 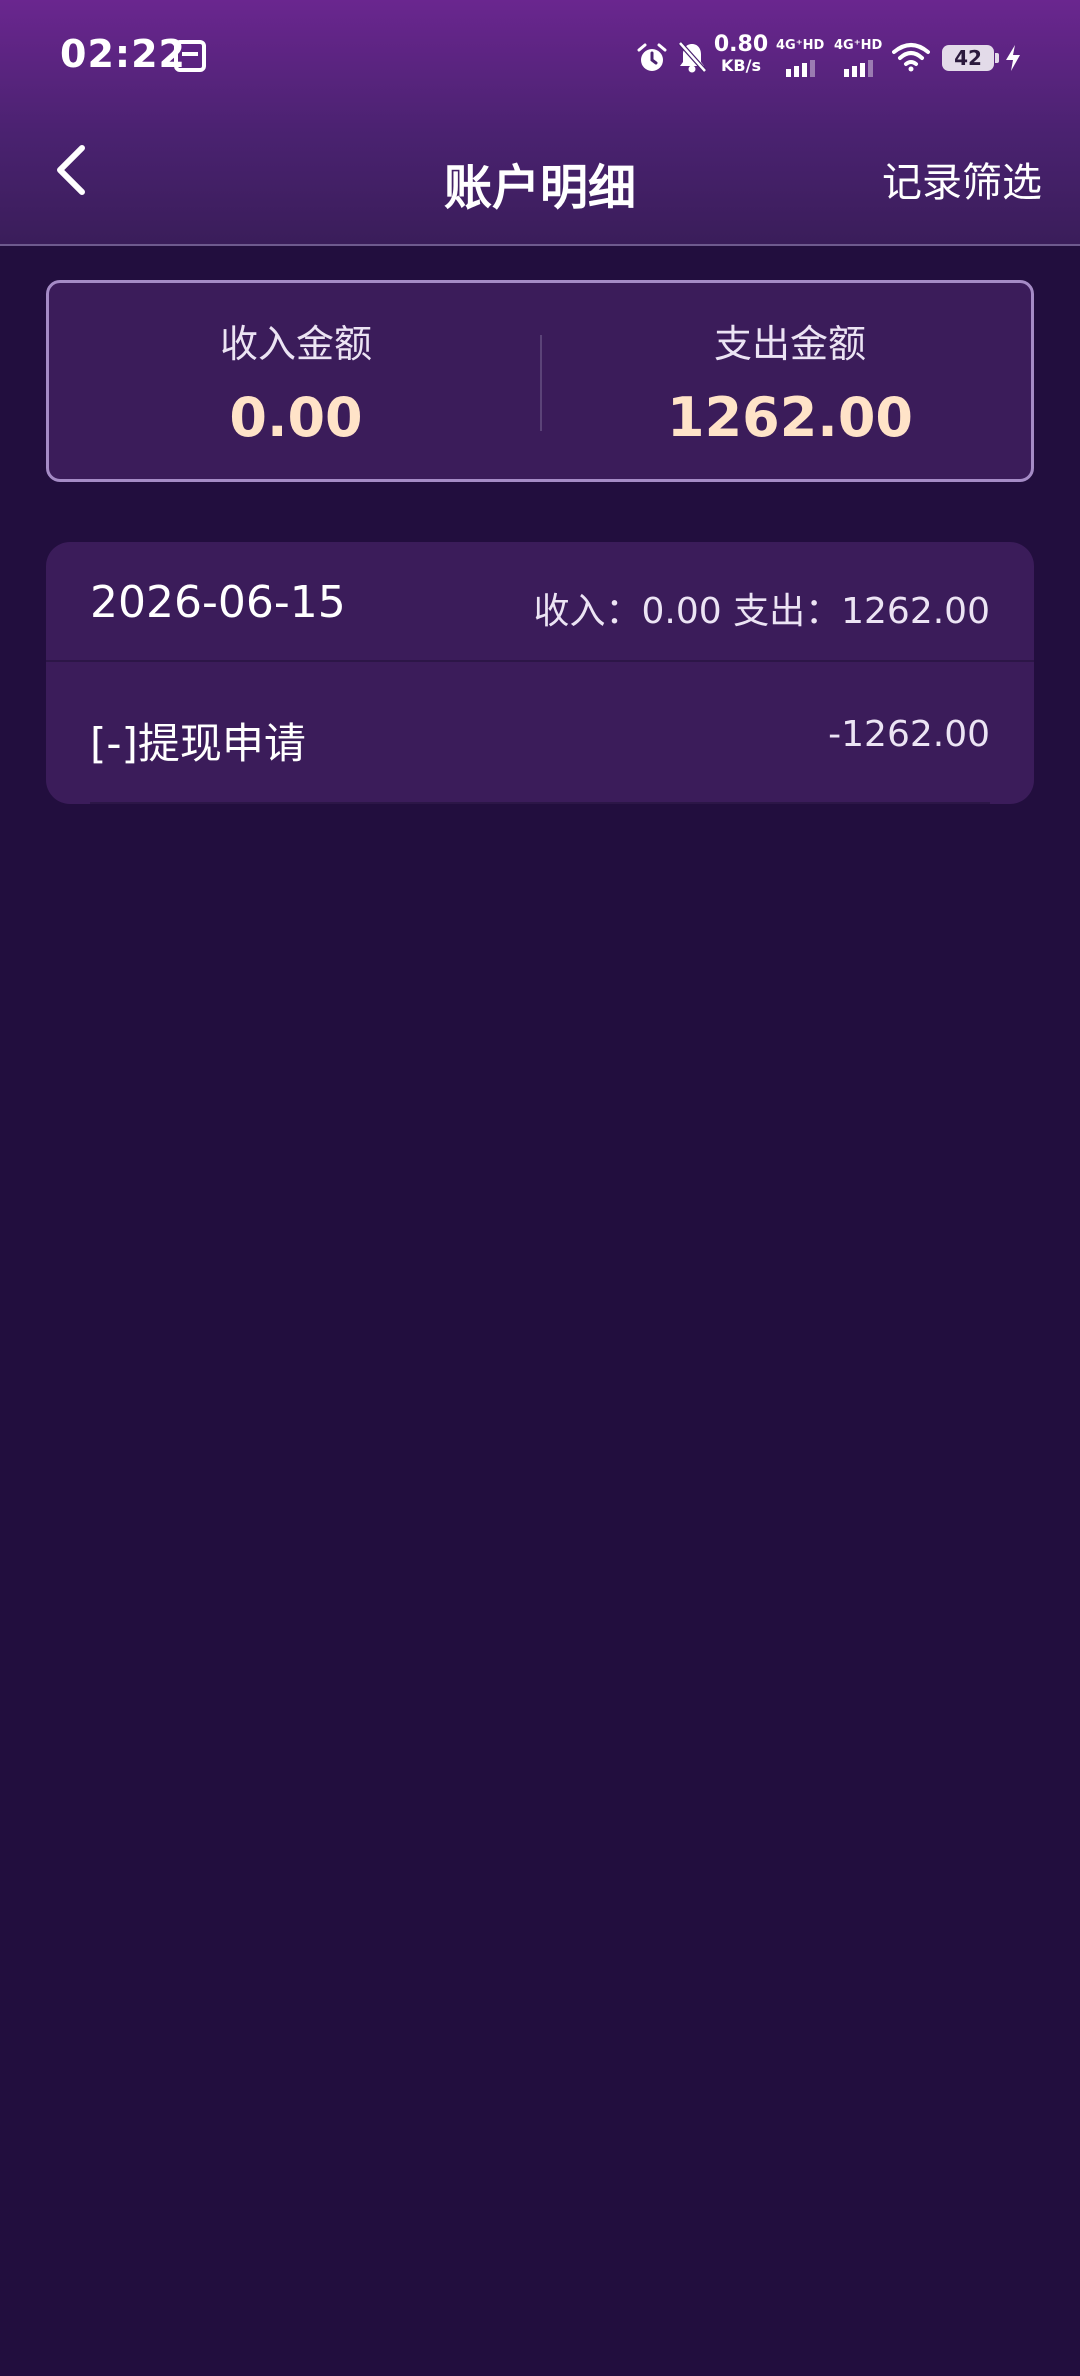 I want to click on record-amount: -1262.00, so click(x=909, y=734).